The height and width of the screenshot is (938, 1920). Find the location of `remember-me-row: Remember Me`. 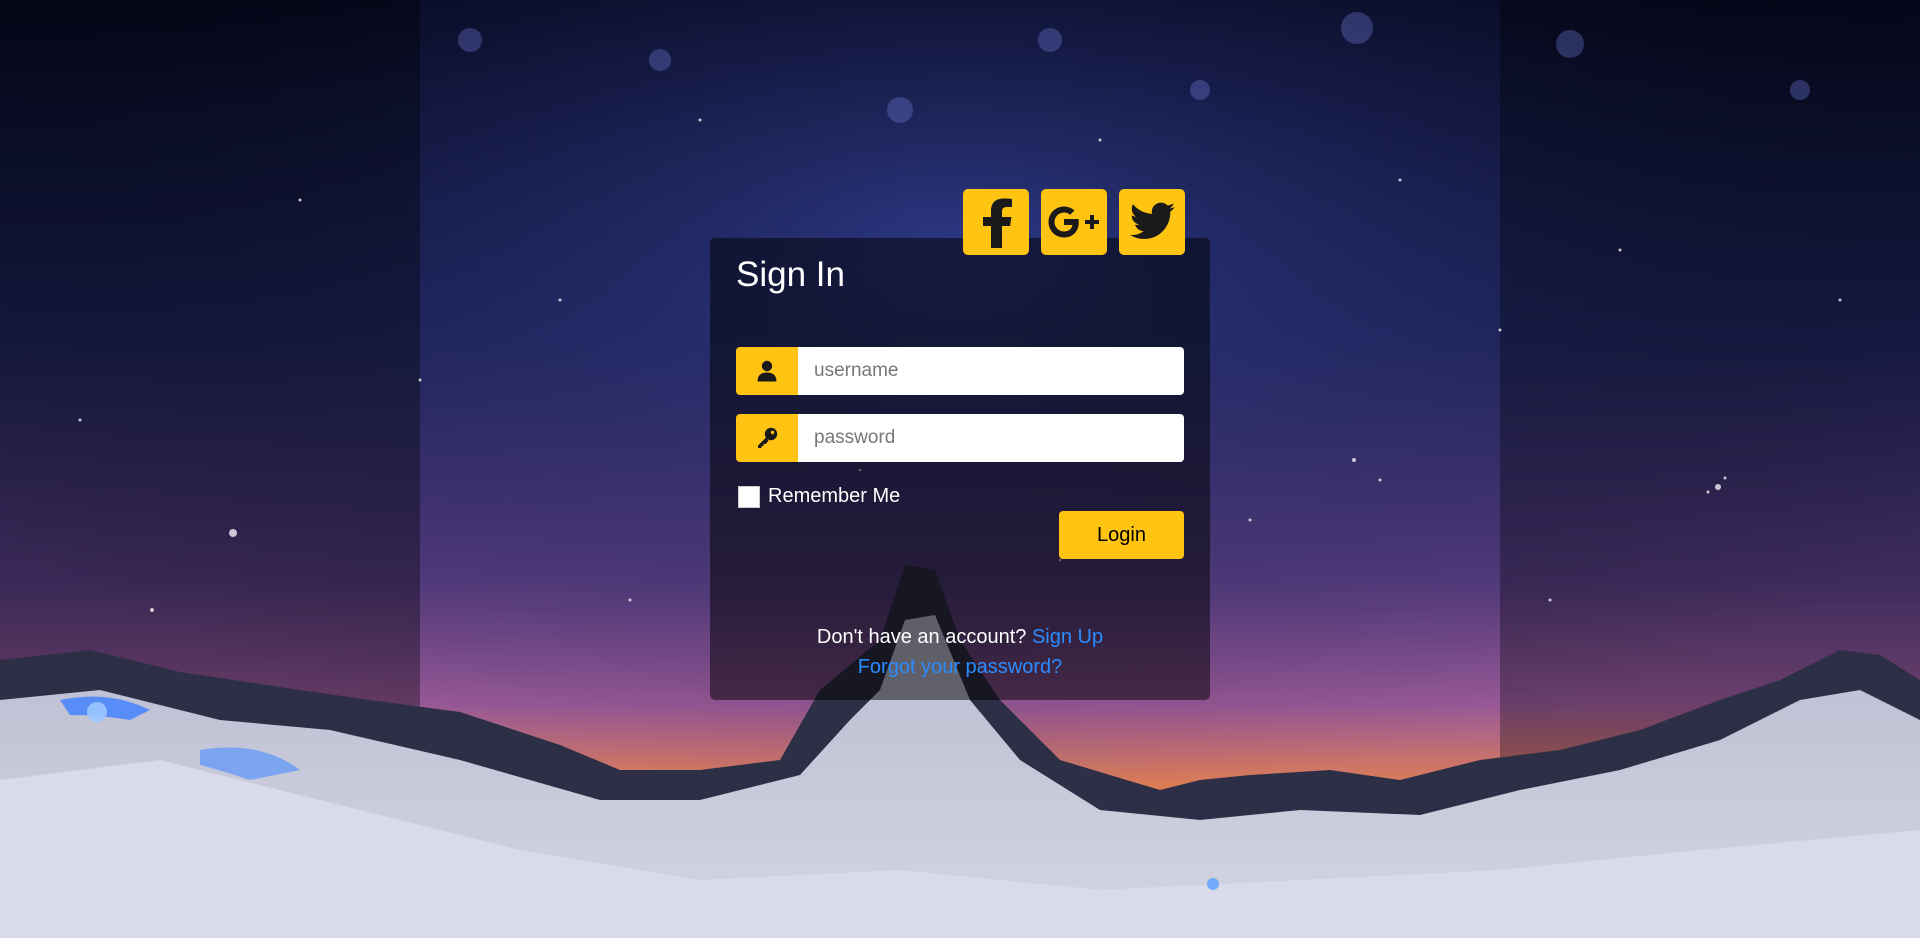

remember-me-row: Remember Me is located at coordinates (819, 496).